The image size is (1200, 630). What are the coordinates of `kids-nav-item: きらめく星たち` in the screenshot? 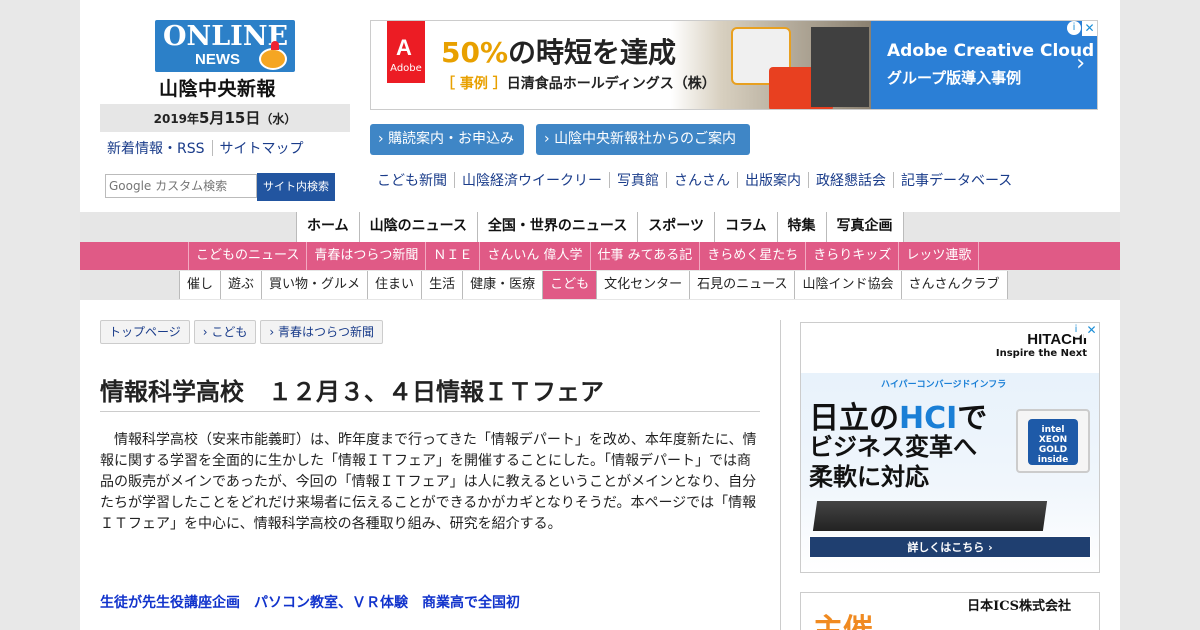 It's located at (752, 256).